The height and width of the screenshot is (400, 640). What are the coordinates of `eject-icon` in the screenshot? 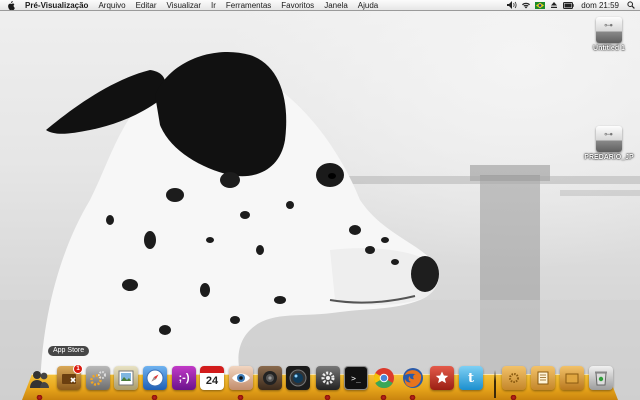 It's located at (554, 5).